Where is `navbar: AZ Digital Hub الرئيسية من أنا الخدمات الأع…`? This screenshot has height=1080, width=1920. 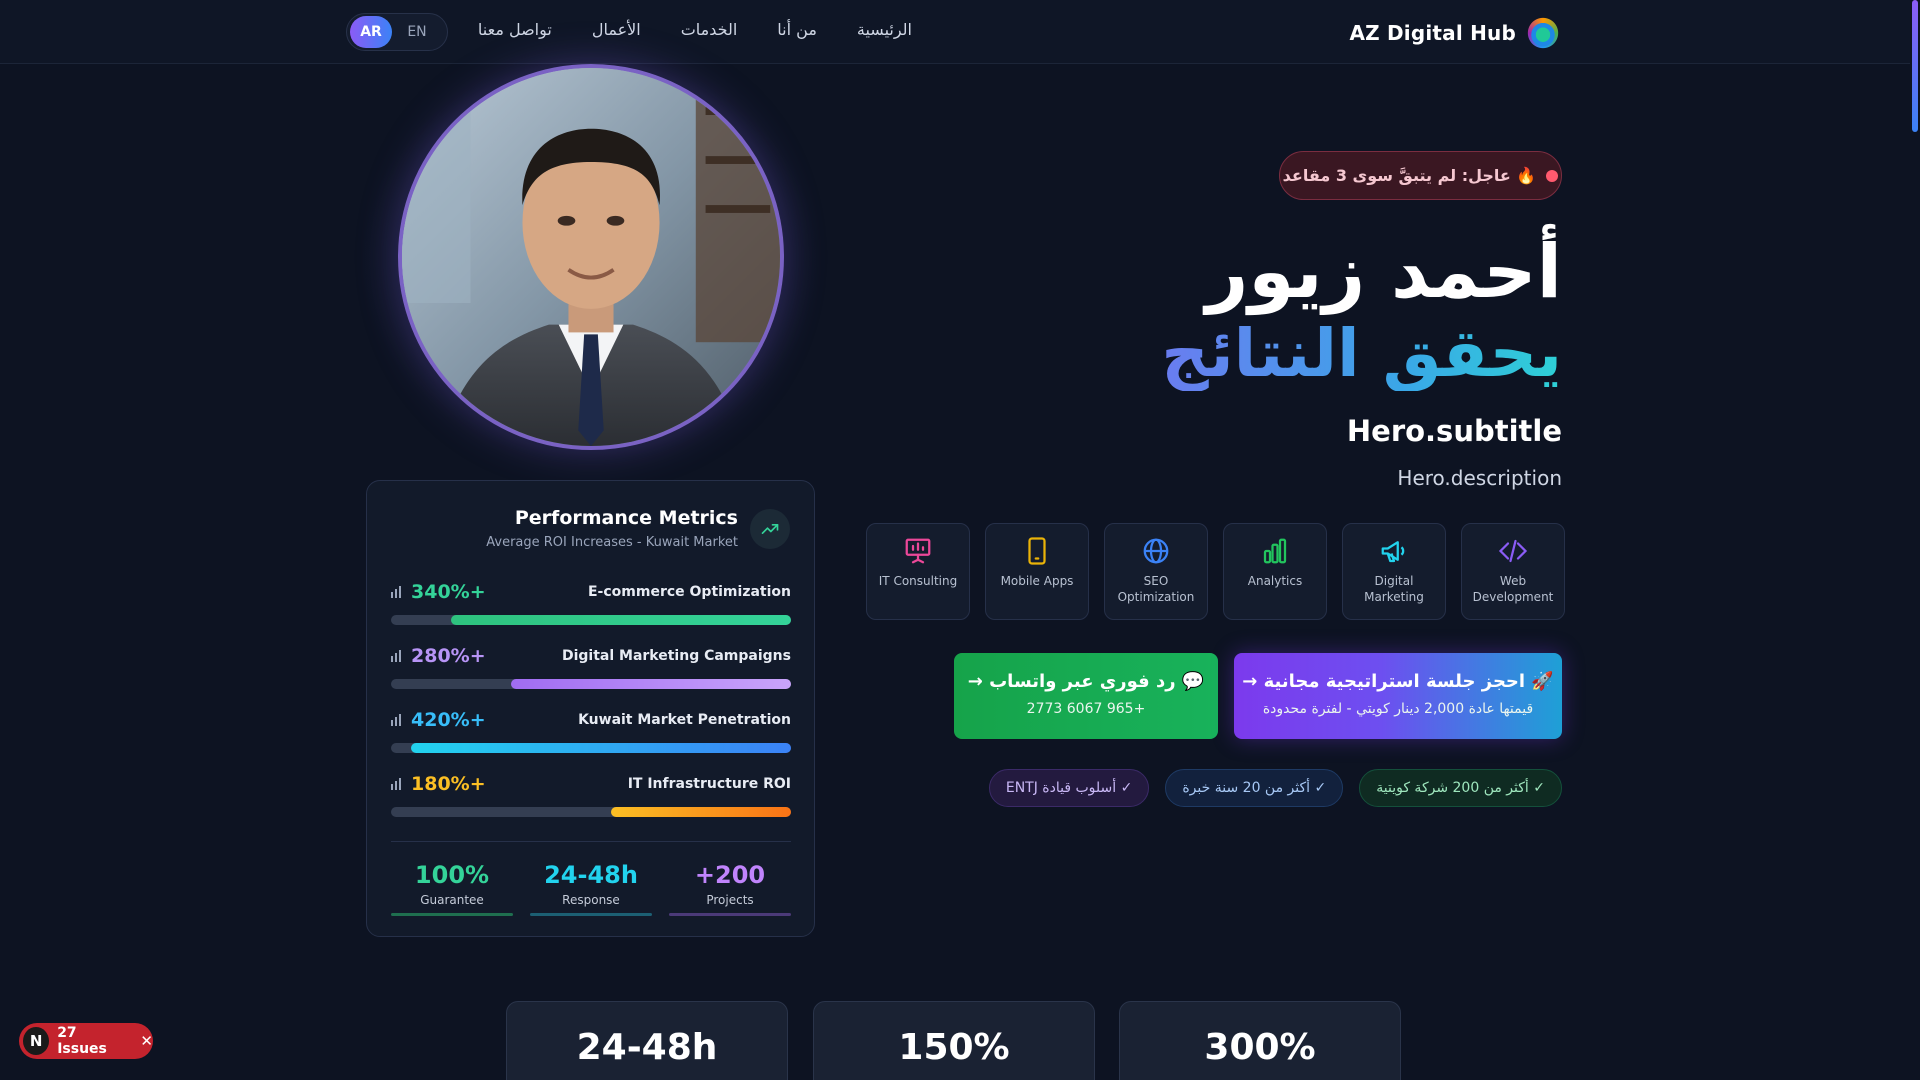 navbar: AZ Digital Hub الرئيسية من أنا الخدمات الأع… is located at coordinates (960, 32).